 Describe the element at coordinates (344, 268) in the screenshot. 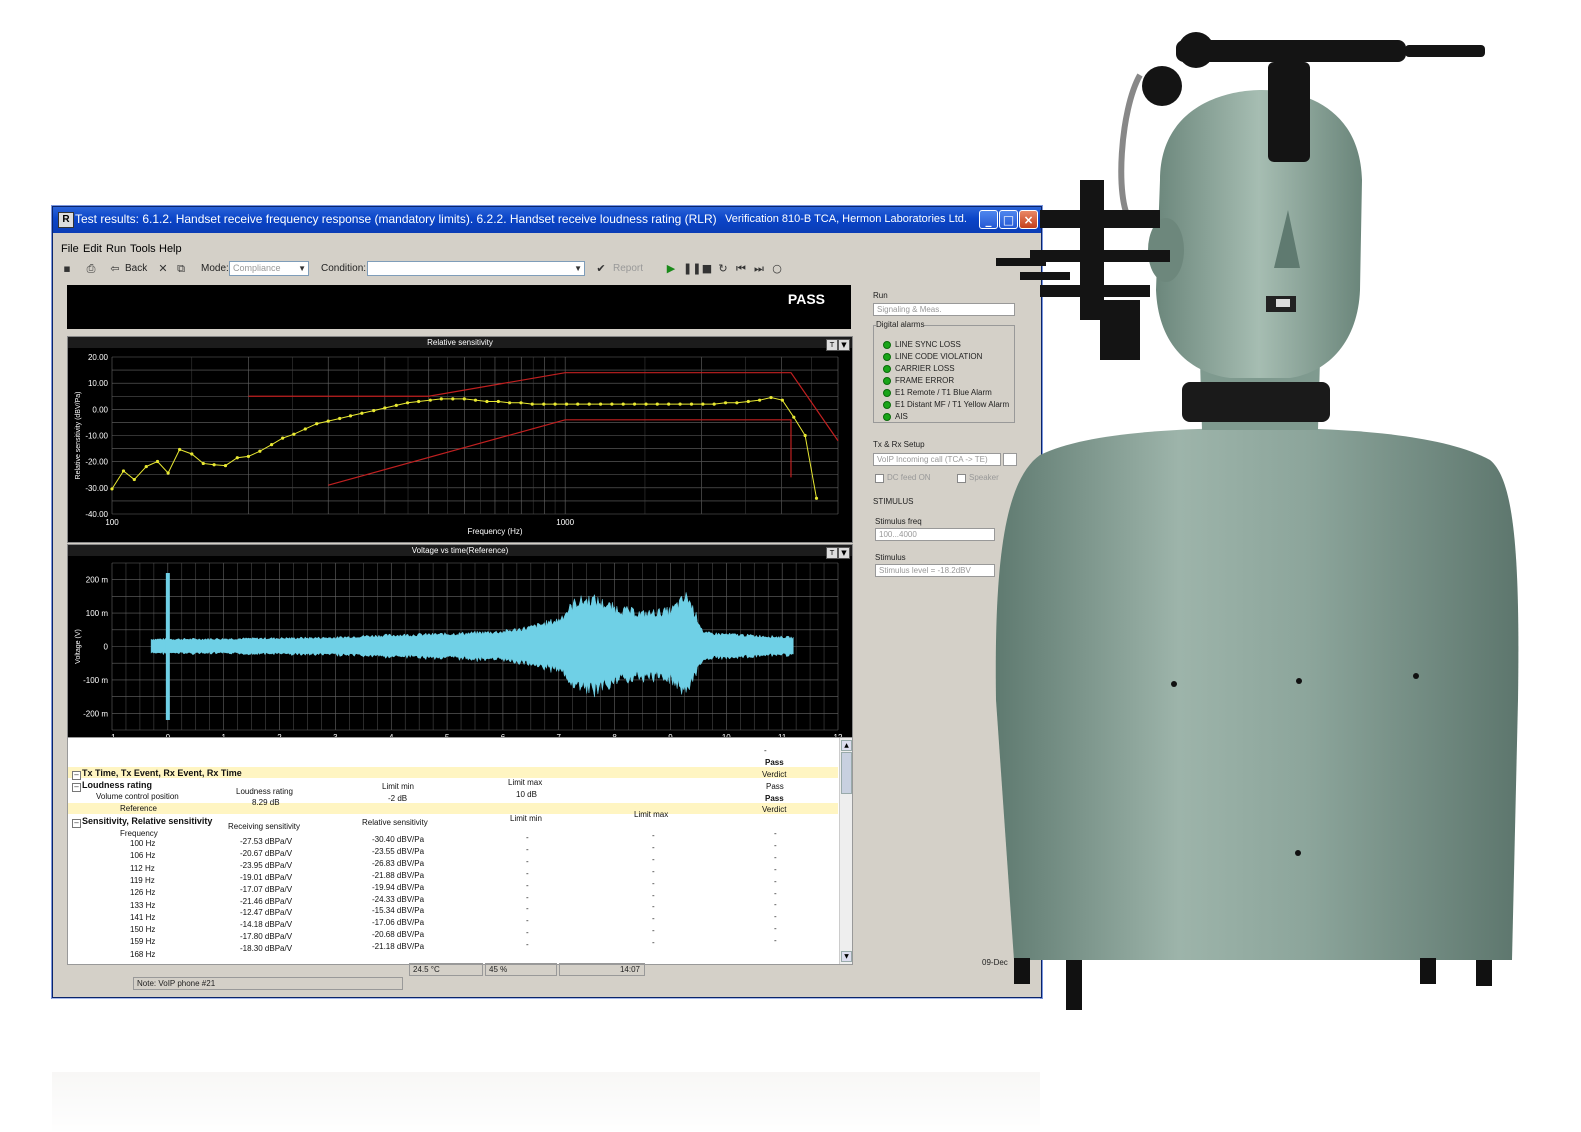

I see `condition-label: Condition:` at that location.